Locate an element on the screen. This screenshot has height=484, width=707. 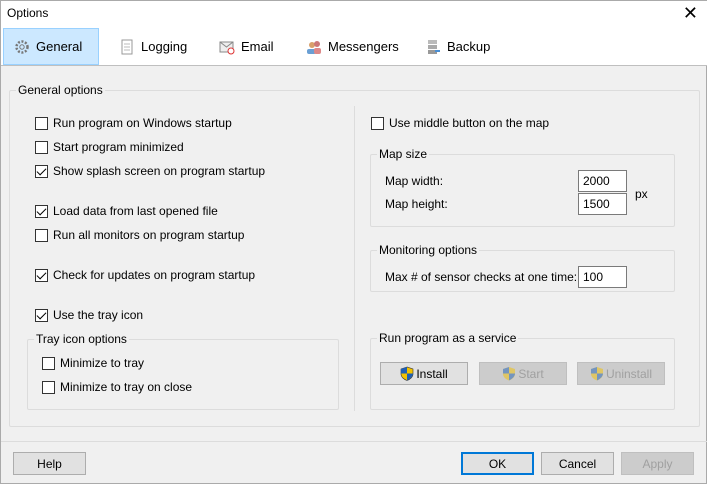
group-label: Run program as a service is located at coordinates (448, 338).